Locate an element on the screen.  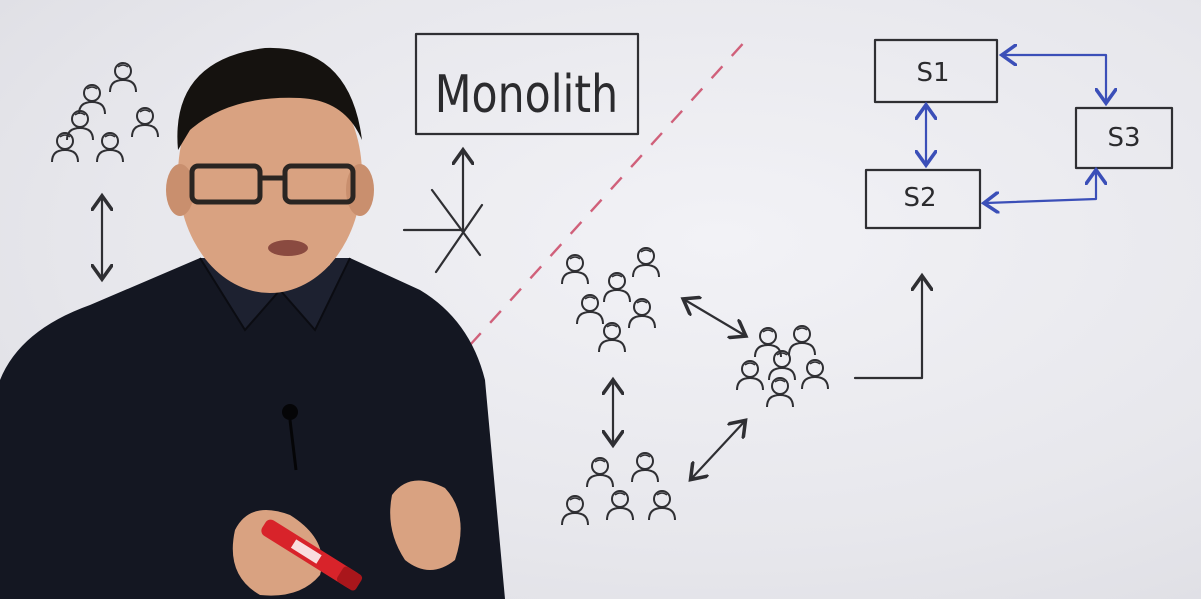
service-label-s3: S3 is located at coordinates (1123, 138).